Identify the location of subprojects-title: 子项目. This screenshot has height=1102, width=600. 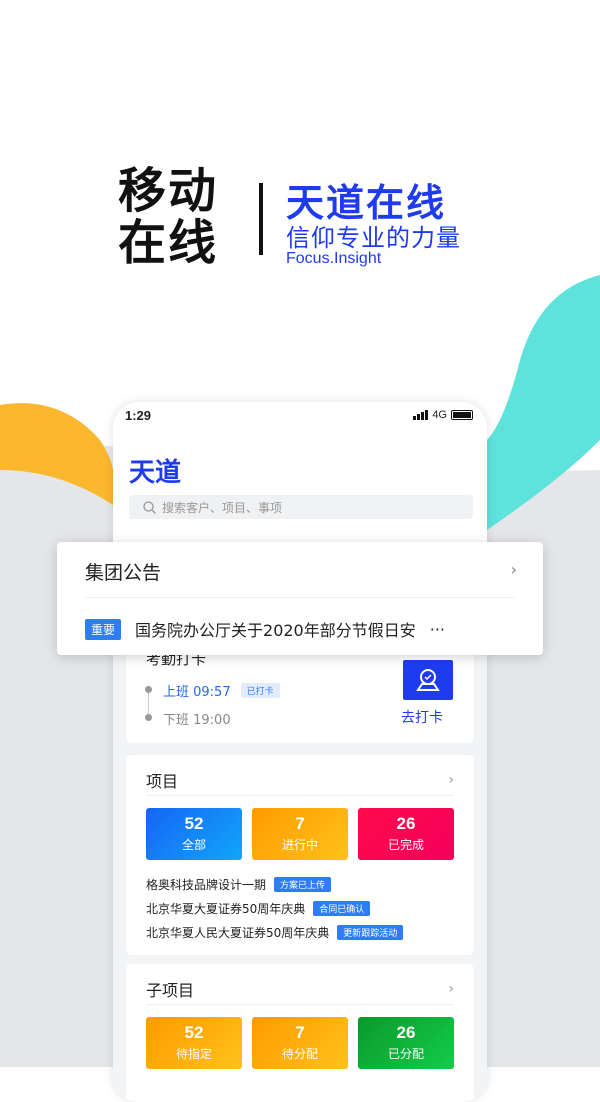
(170, 990).